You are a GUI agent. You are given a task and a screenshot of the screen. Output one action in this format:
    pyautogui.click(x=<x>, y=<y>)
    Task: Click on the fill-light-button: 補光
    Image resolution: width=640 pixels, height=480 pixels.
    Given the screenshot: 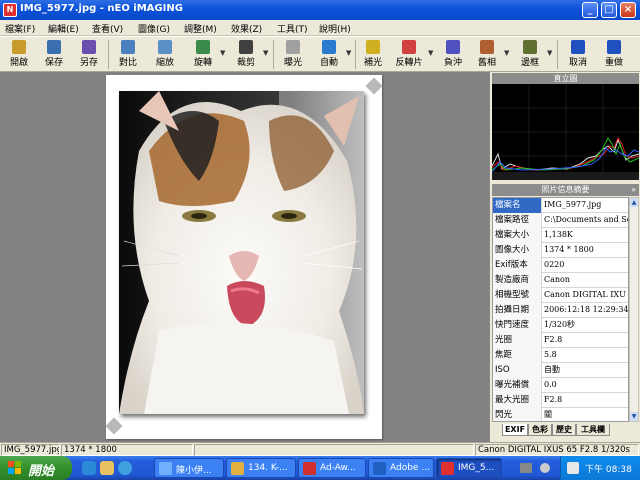 What is the action you would take?
    pyautogui.click(x=373, y=54)
    